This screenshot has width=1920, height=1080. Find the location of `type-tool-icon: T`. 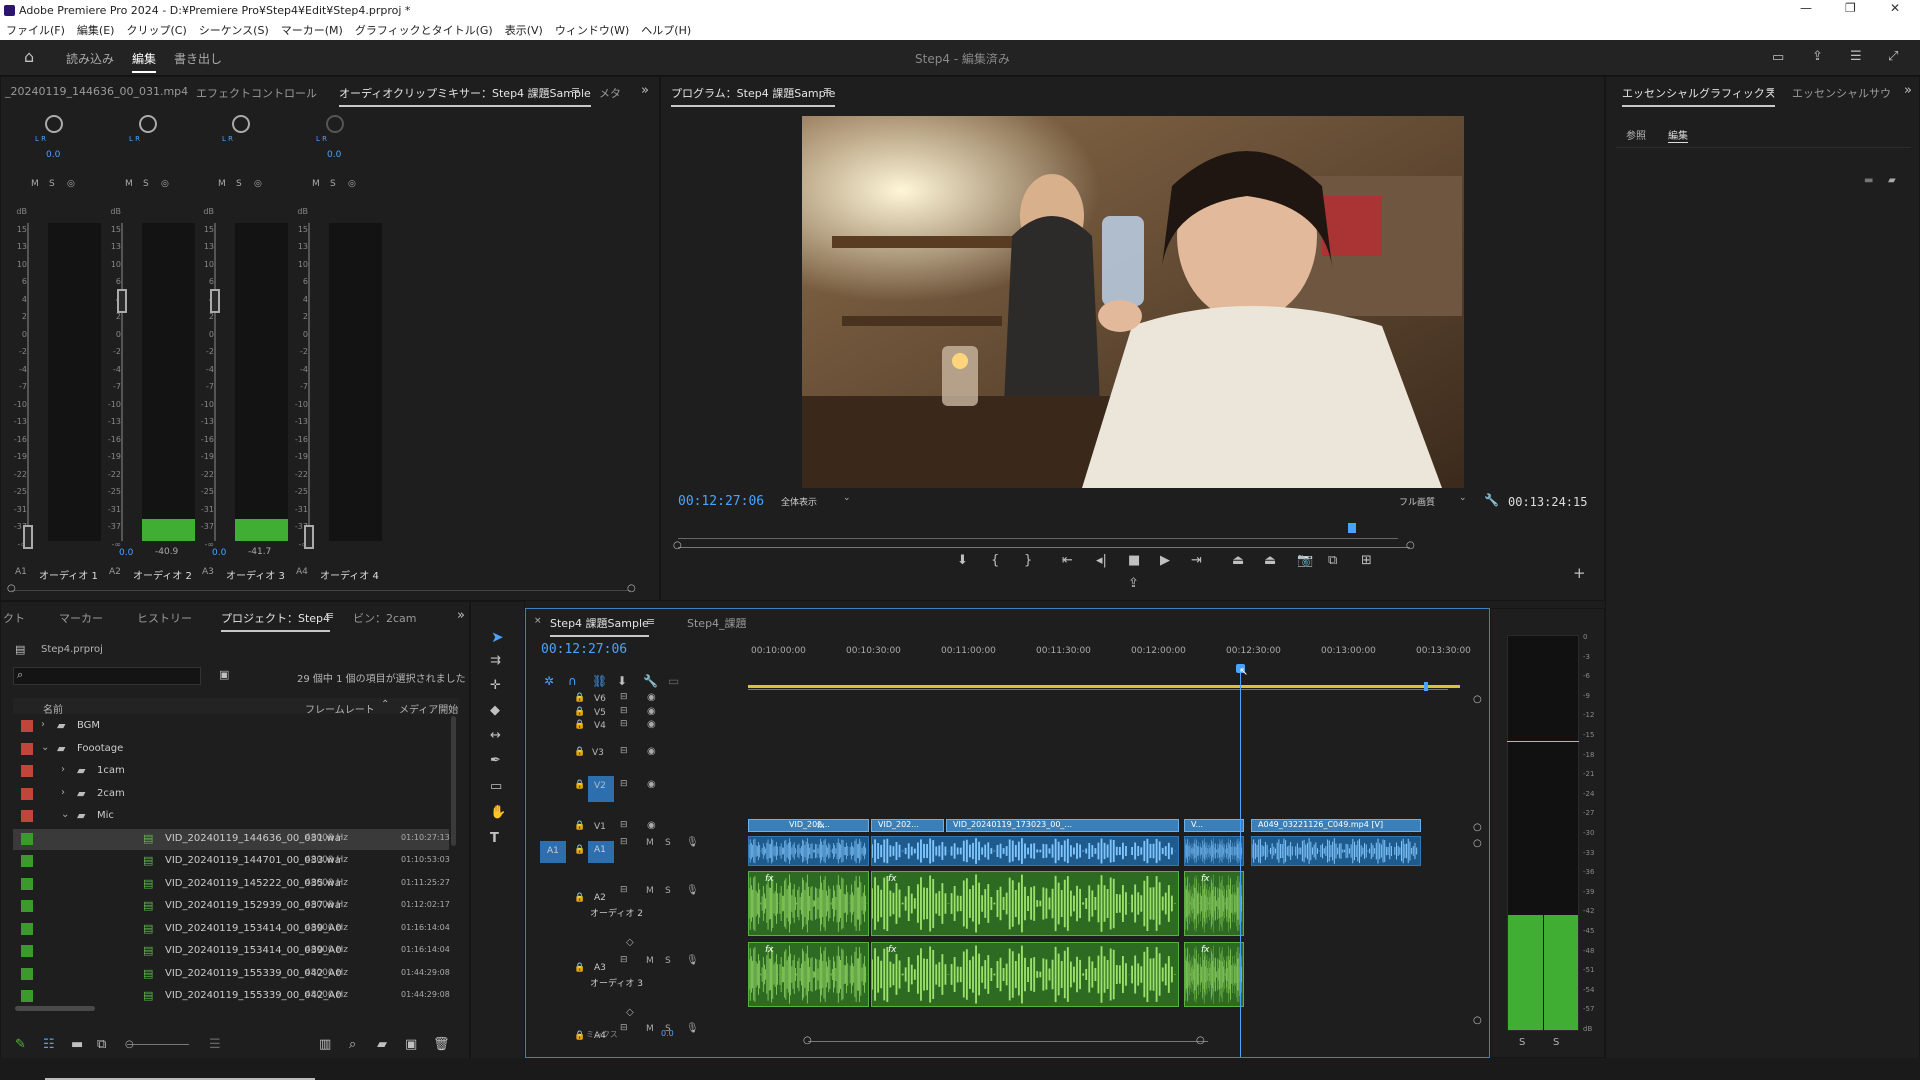

type-tool-icon: T is located at coordinates (494, 838).